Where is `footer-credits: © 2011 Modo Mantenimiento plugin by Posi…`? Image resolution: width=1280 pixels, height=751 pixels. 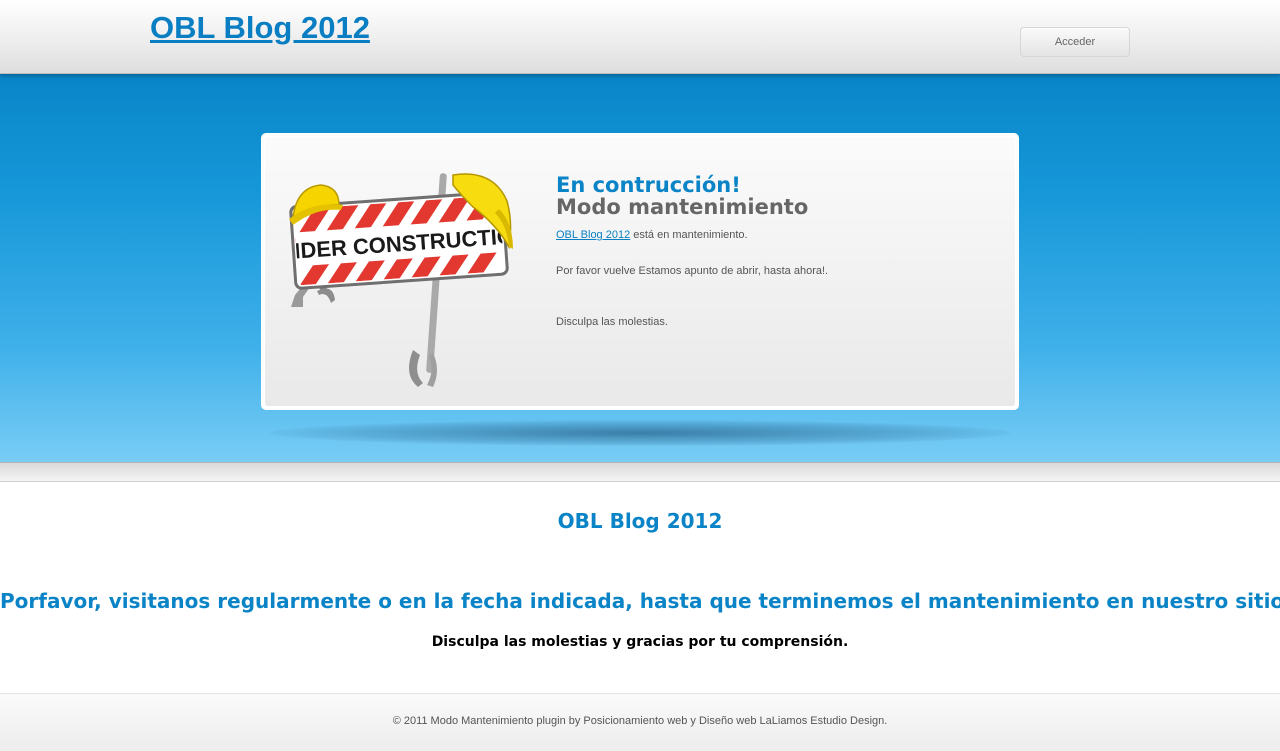
footer-credits: © 2011 Modo Mantenimiento plugin by Posi… is located at coordinates (640, 721).